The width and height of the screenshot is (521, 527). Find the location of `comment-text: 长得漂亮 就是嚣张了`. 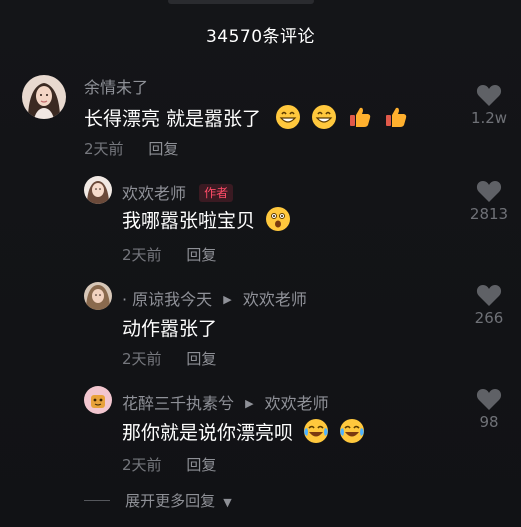

comment-text: 长得漂亮 就是嚣张了 is located at coordinates (246, 117).